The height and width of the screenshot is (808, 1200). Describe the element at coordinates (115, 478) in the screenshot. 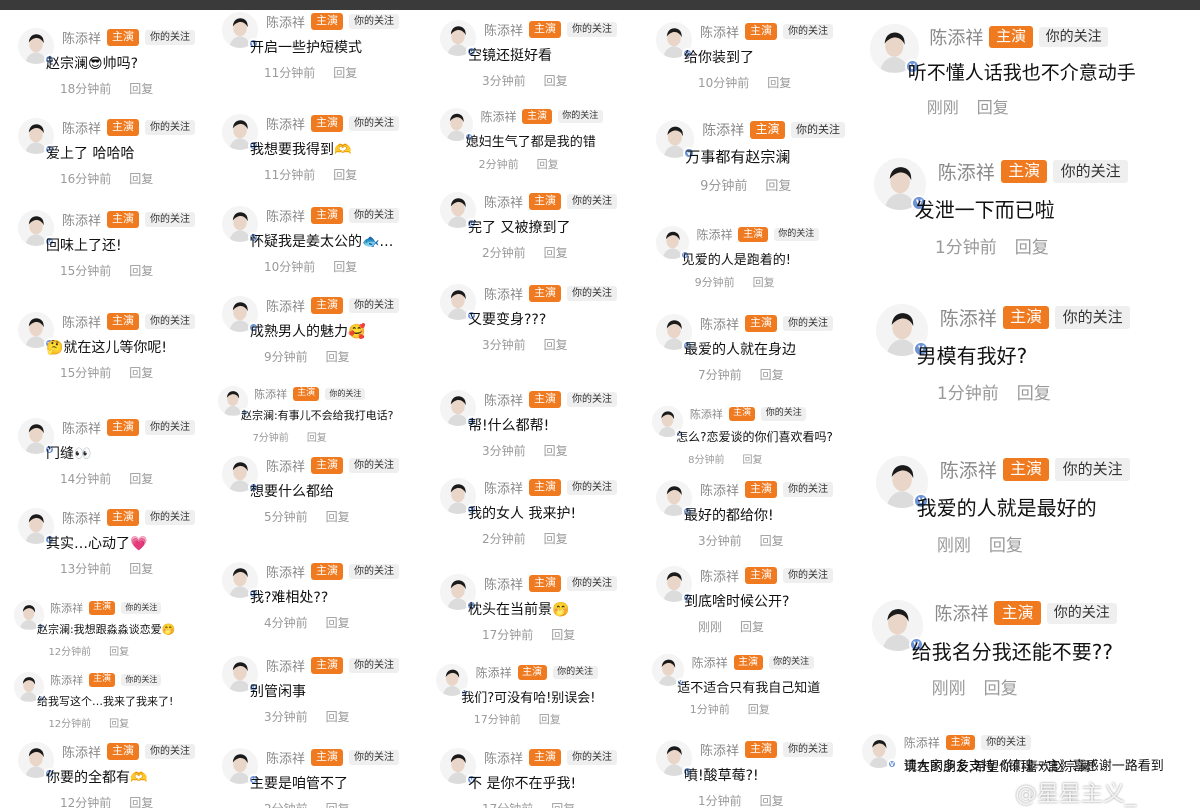

I see `comment-meta: 14分钟前 回复` at that location.